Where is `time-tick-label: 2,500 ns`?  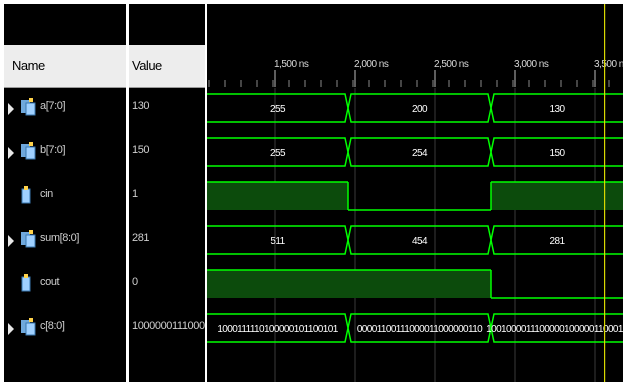 time-tick-label: 2,500 ns is located at coordinates (451, 64).